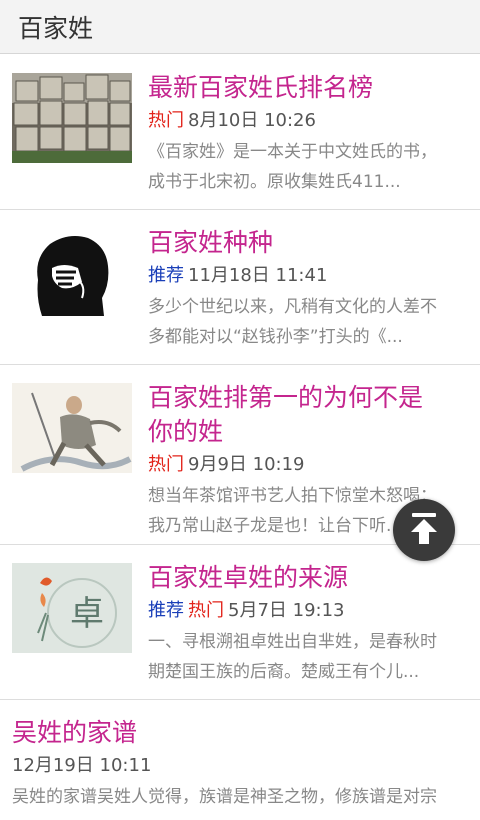 This screenshot has width=480, height=820. What do you see at coordinates (261, 87) in the screenshot?
I see `article-title: 最新百家姓氏排名榜` at bounding box center [261, 87].